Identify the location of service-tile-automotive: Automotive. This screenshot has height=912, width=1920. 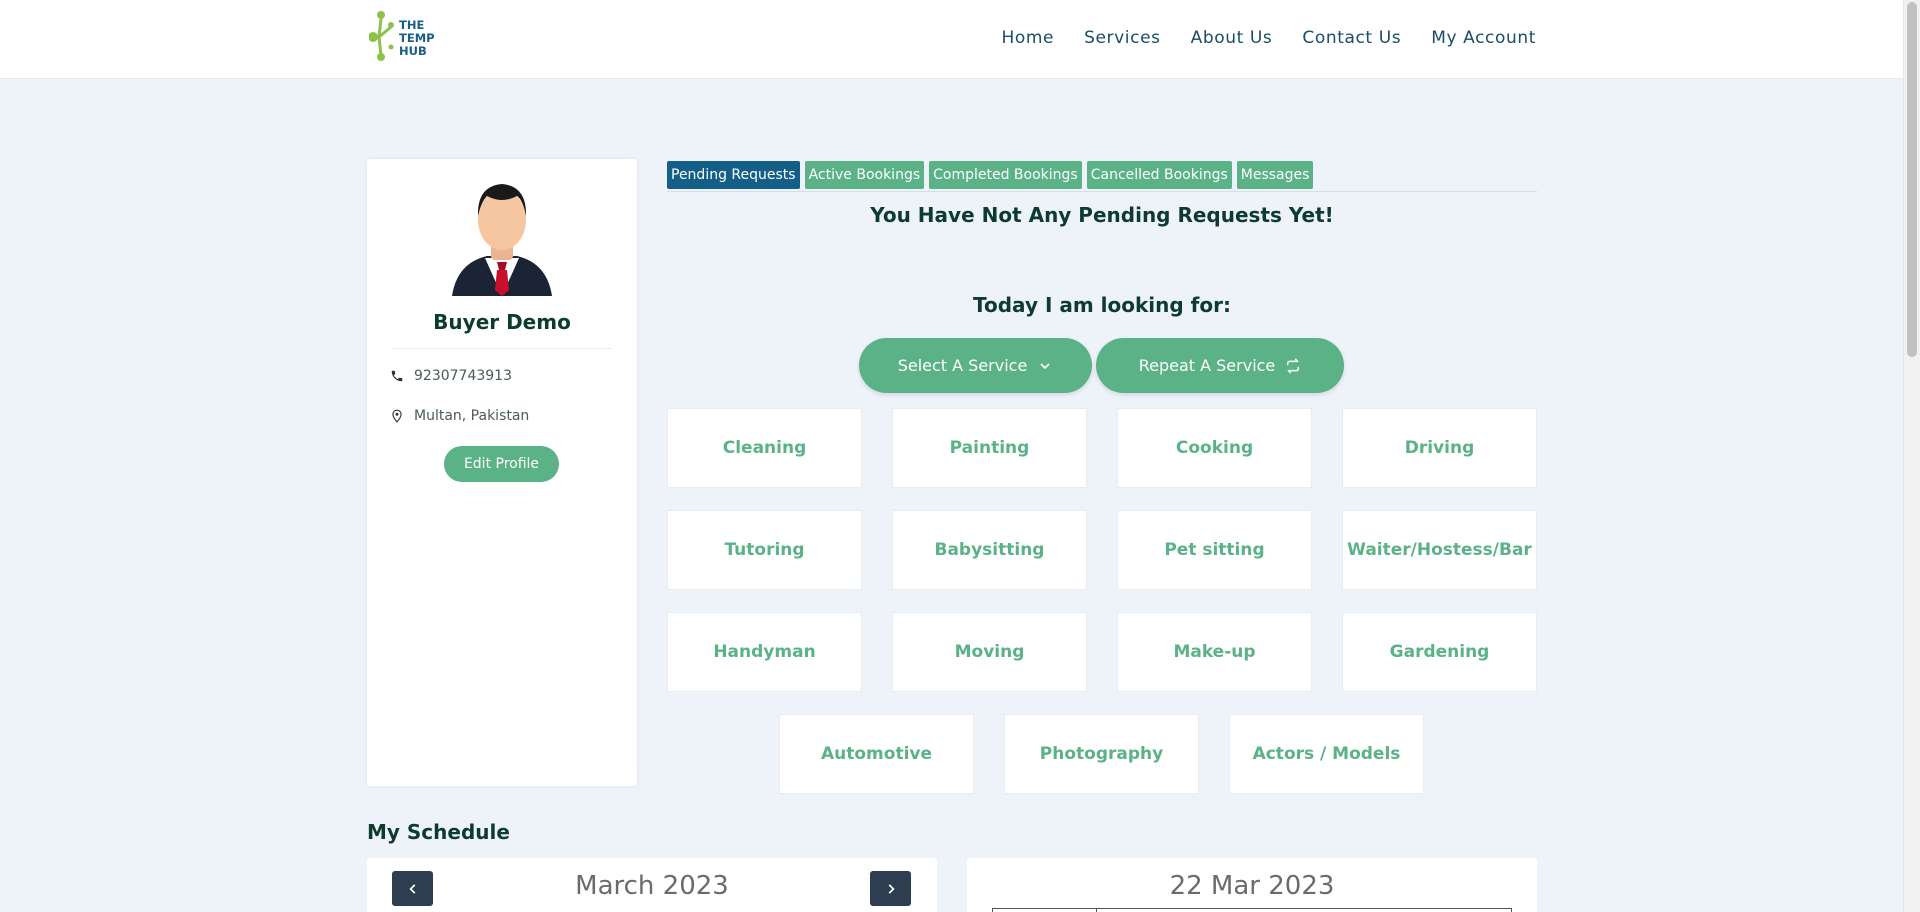
(876, 754).